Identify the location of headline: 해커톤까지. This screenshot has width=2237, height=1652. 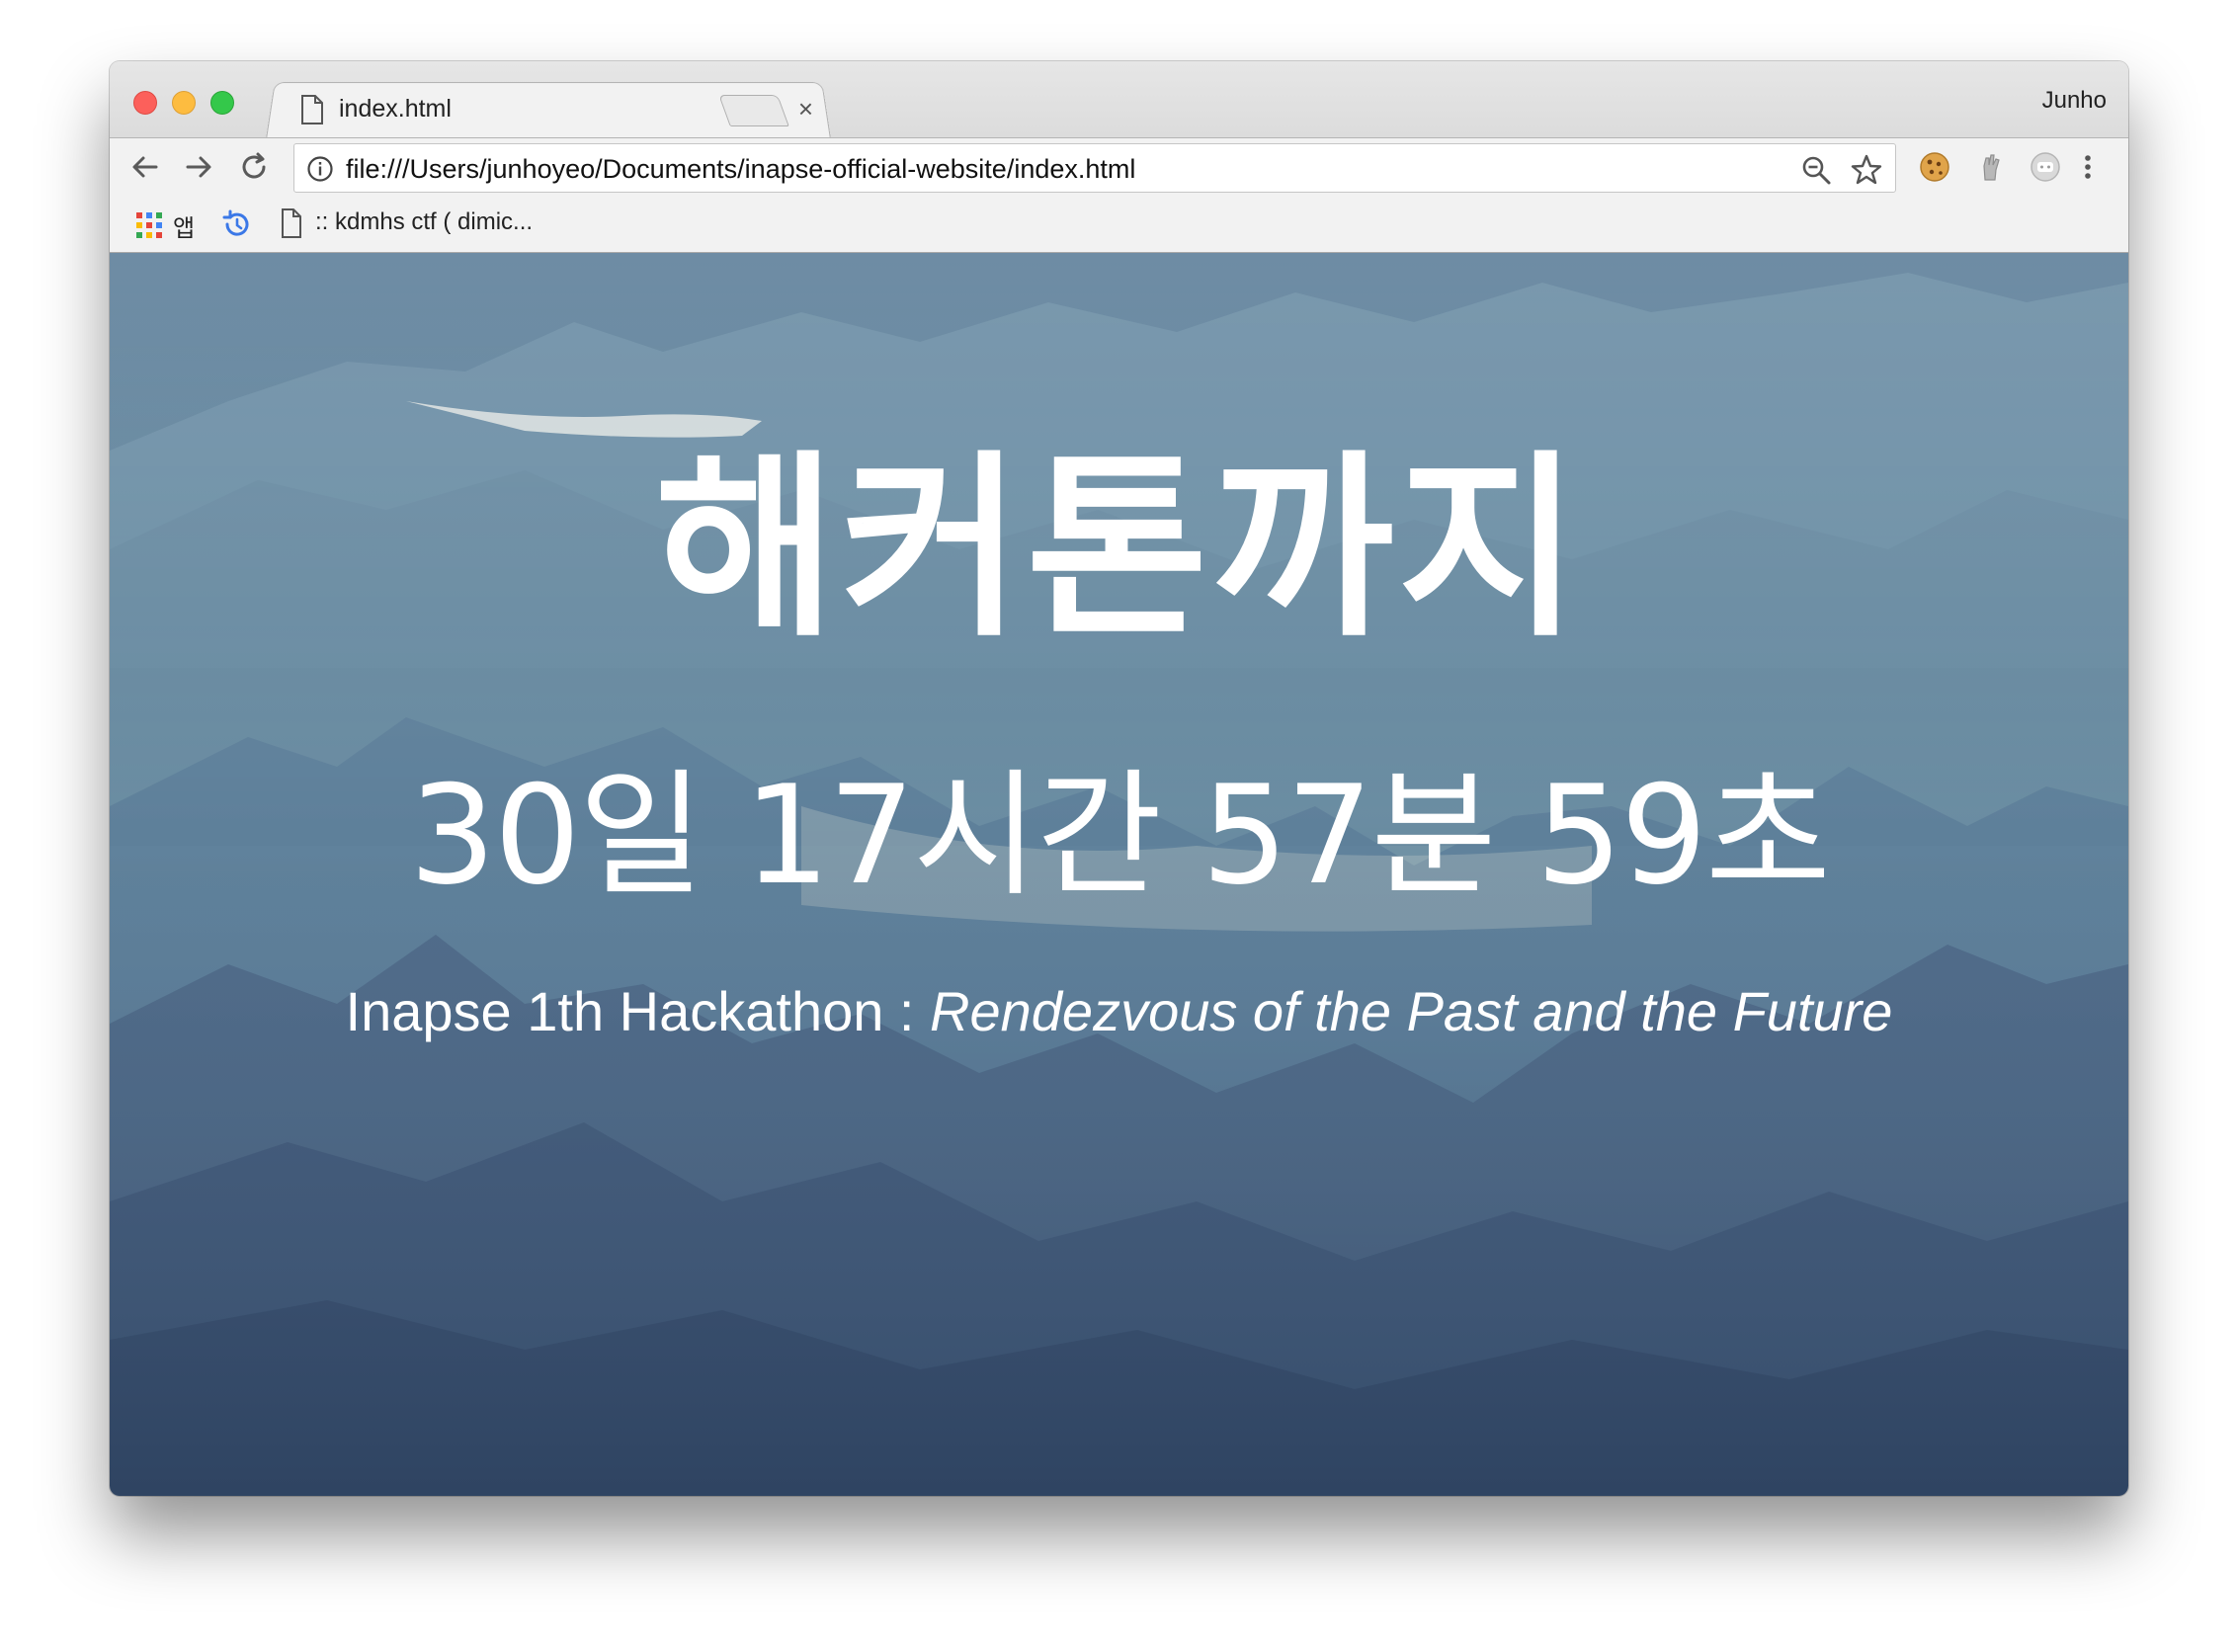
(1119, 549).